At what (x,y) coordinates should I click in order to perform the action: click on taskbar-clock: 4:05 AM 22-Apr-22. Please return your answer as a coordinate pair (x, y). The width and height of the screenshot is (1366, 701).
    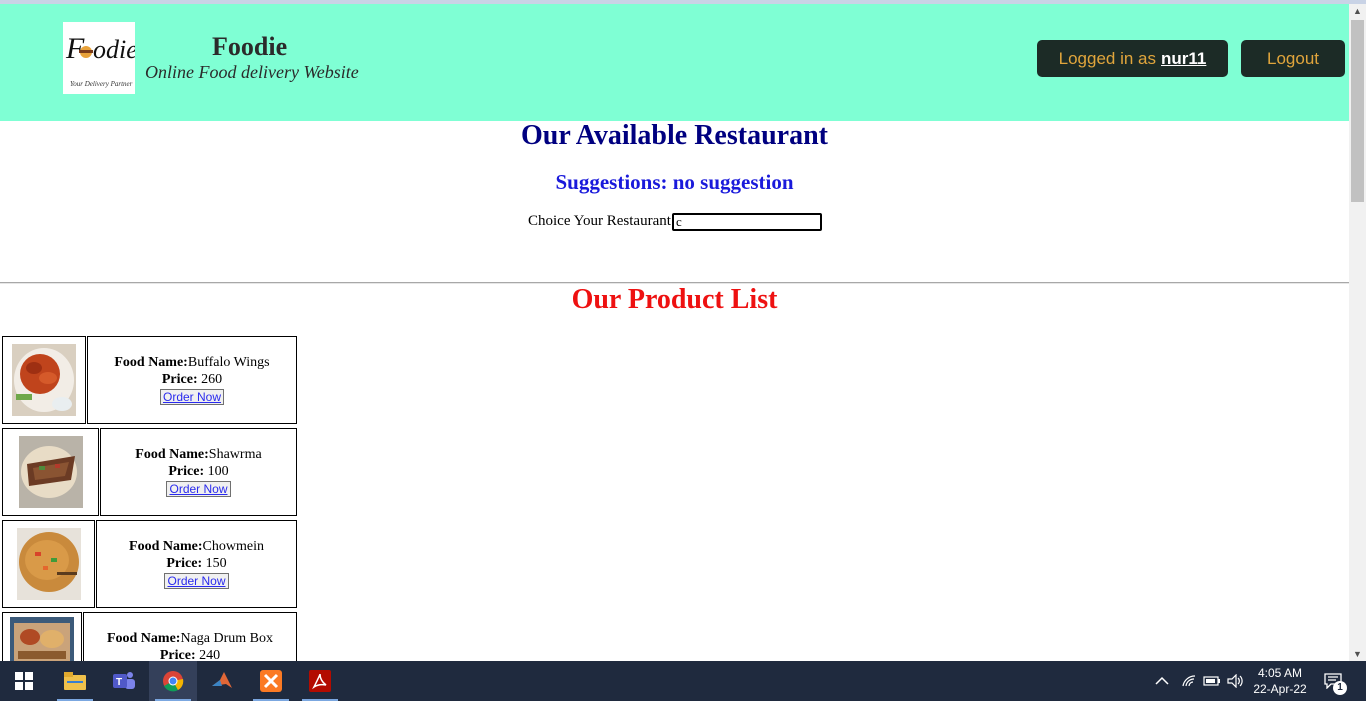
    Looking at the image, I should click on (1280, 681).